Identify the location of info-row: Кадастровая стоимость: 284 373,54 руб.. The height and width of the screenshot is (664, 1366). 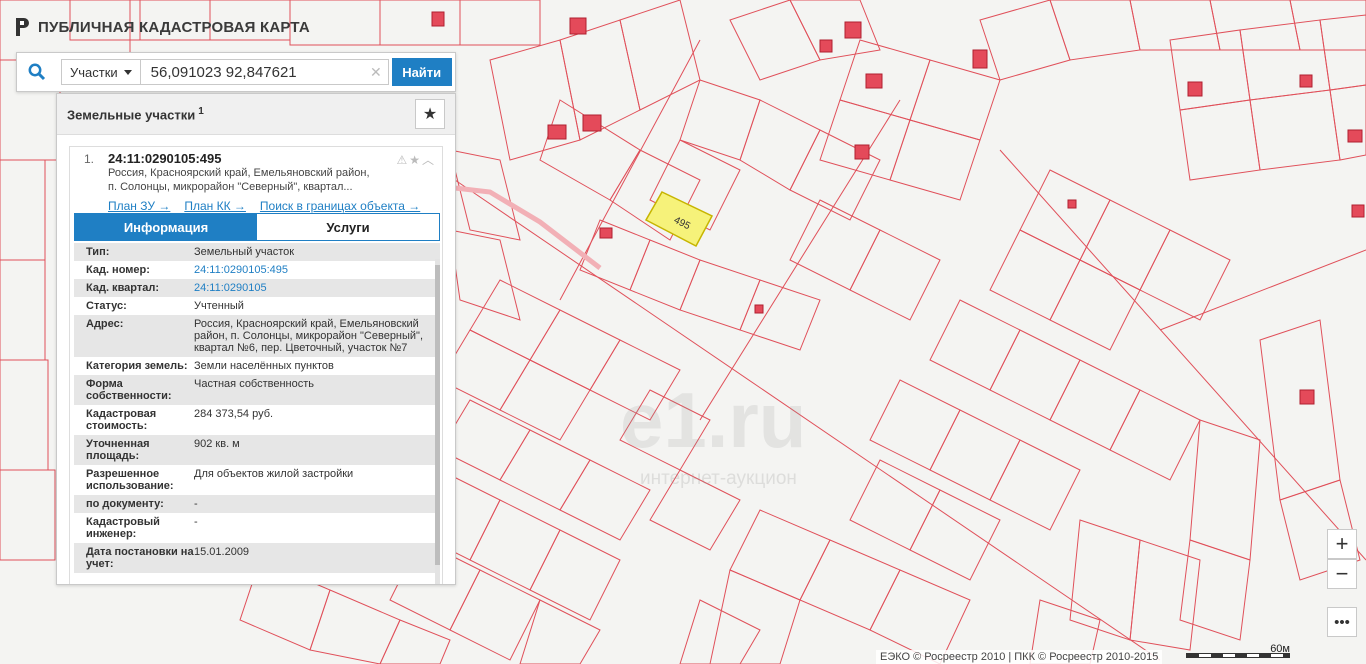
(257, 420).